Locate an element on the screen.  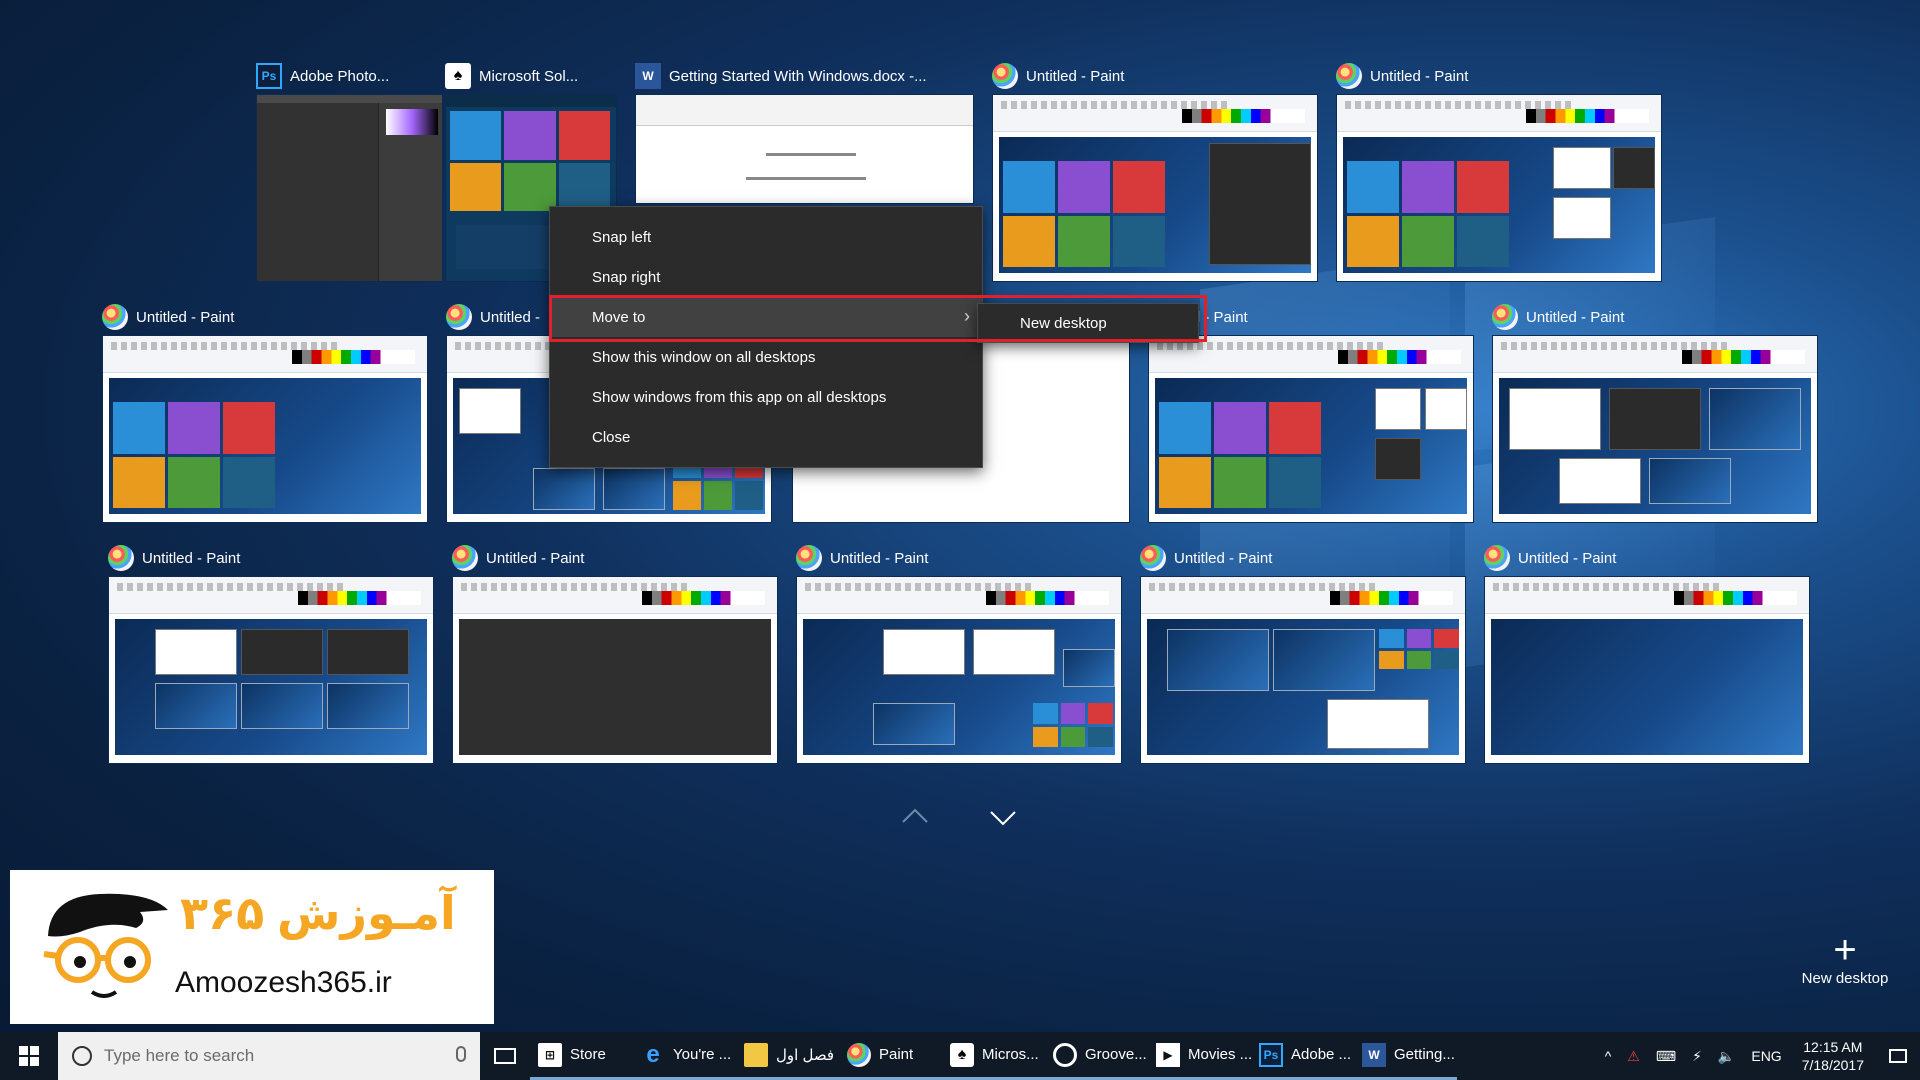
menu-item-label: Show this window on all desktops is located at coordinates (704, 357).